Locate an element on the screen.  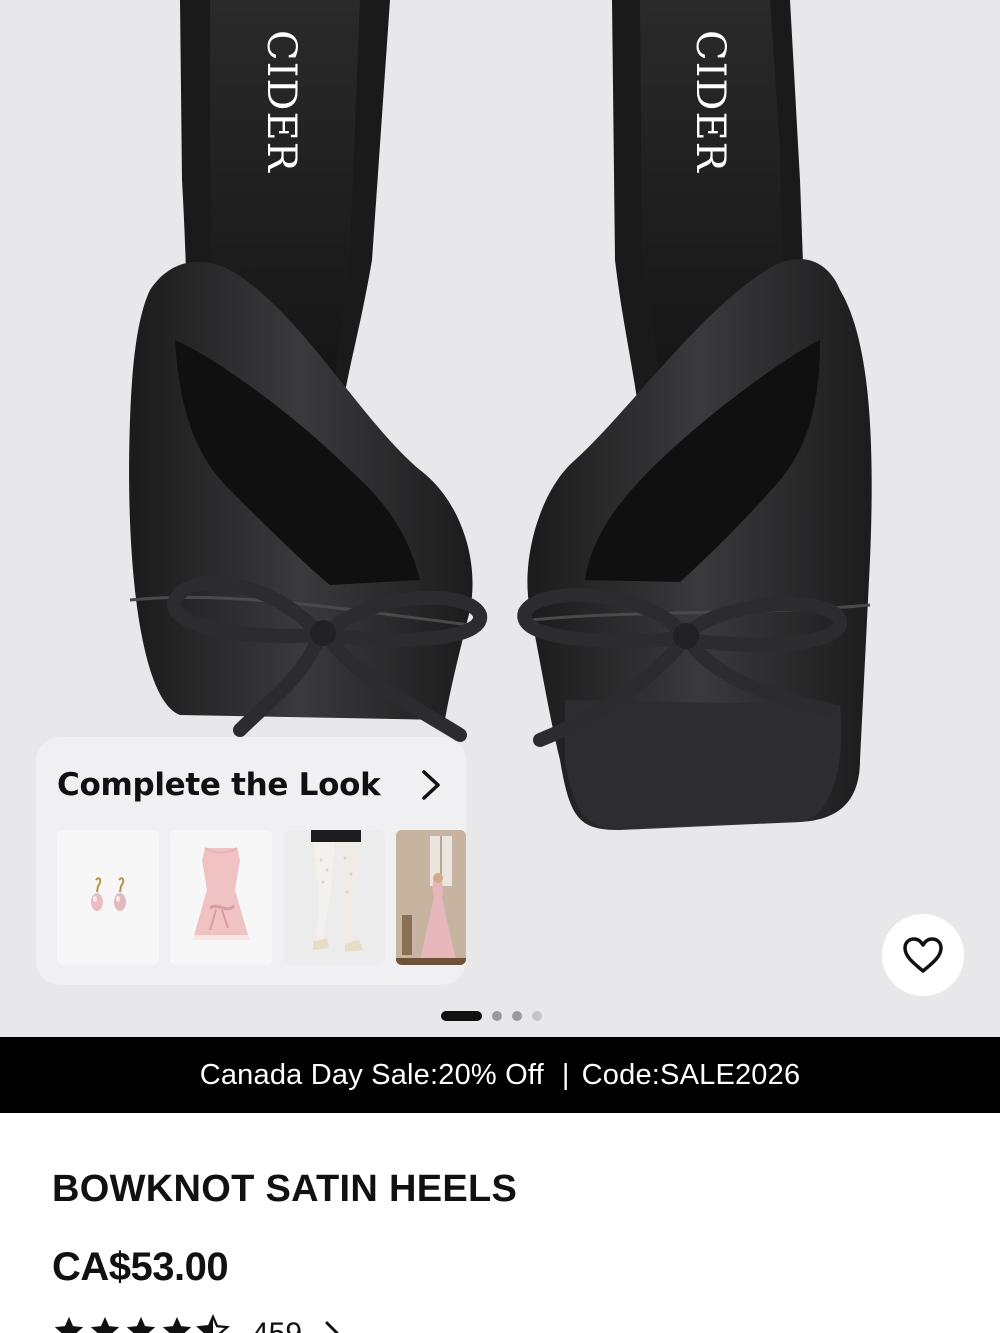
dress-thumbnail is located at coordinates (221, 897).